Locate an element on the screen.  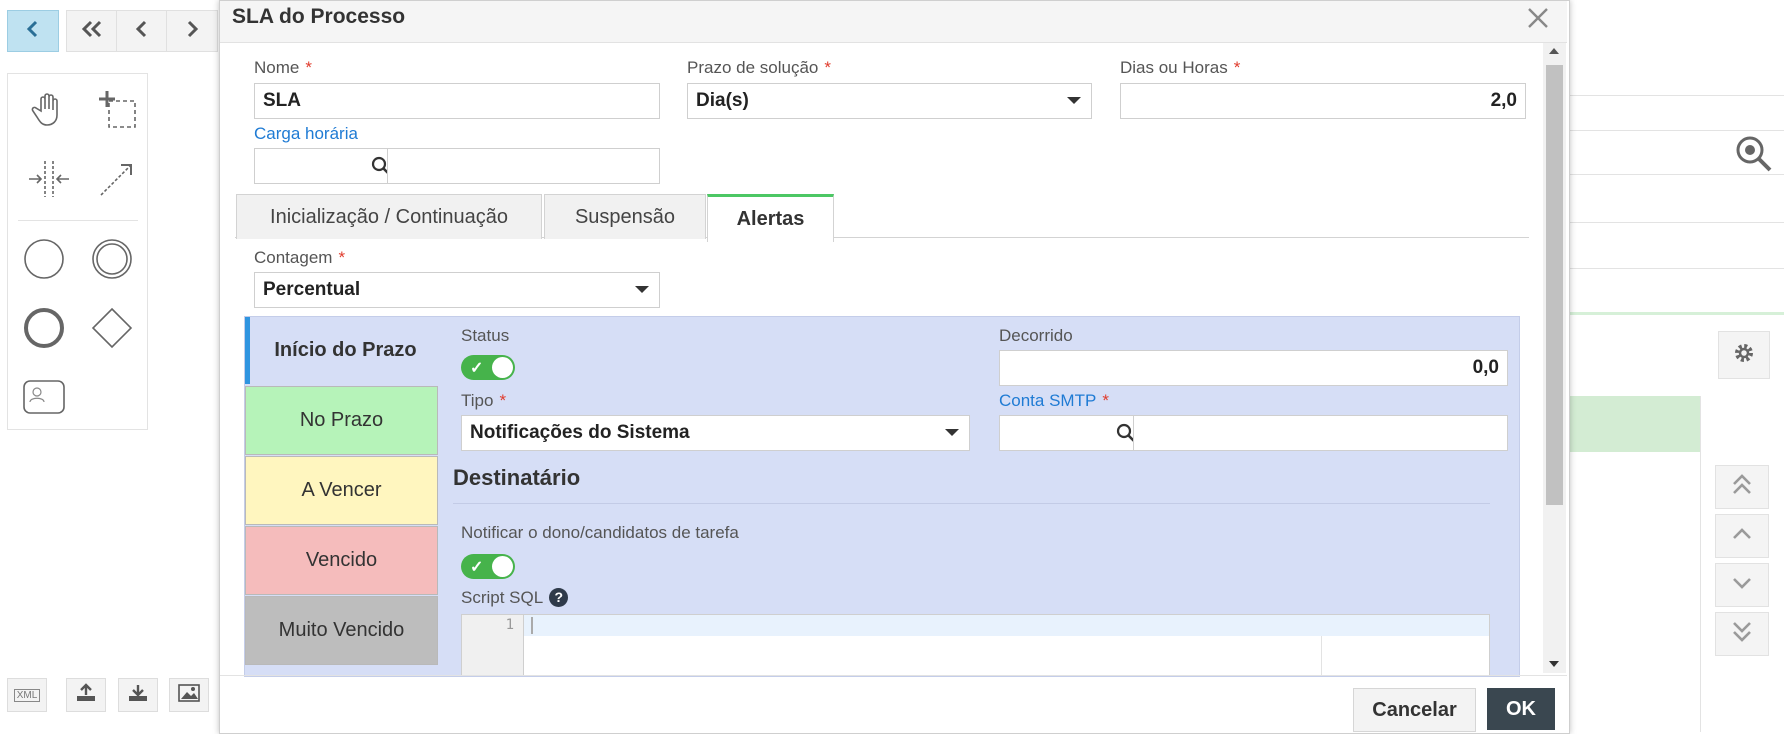
section-no-prazo: No Prazo is located at coordinates (341, 420).